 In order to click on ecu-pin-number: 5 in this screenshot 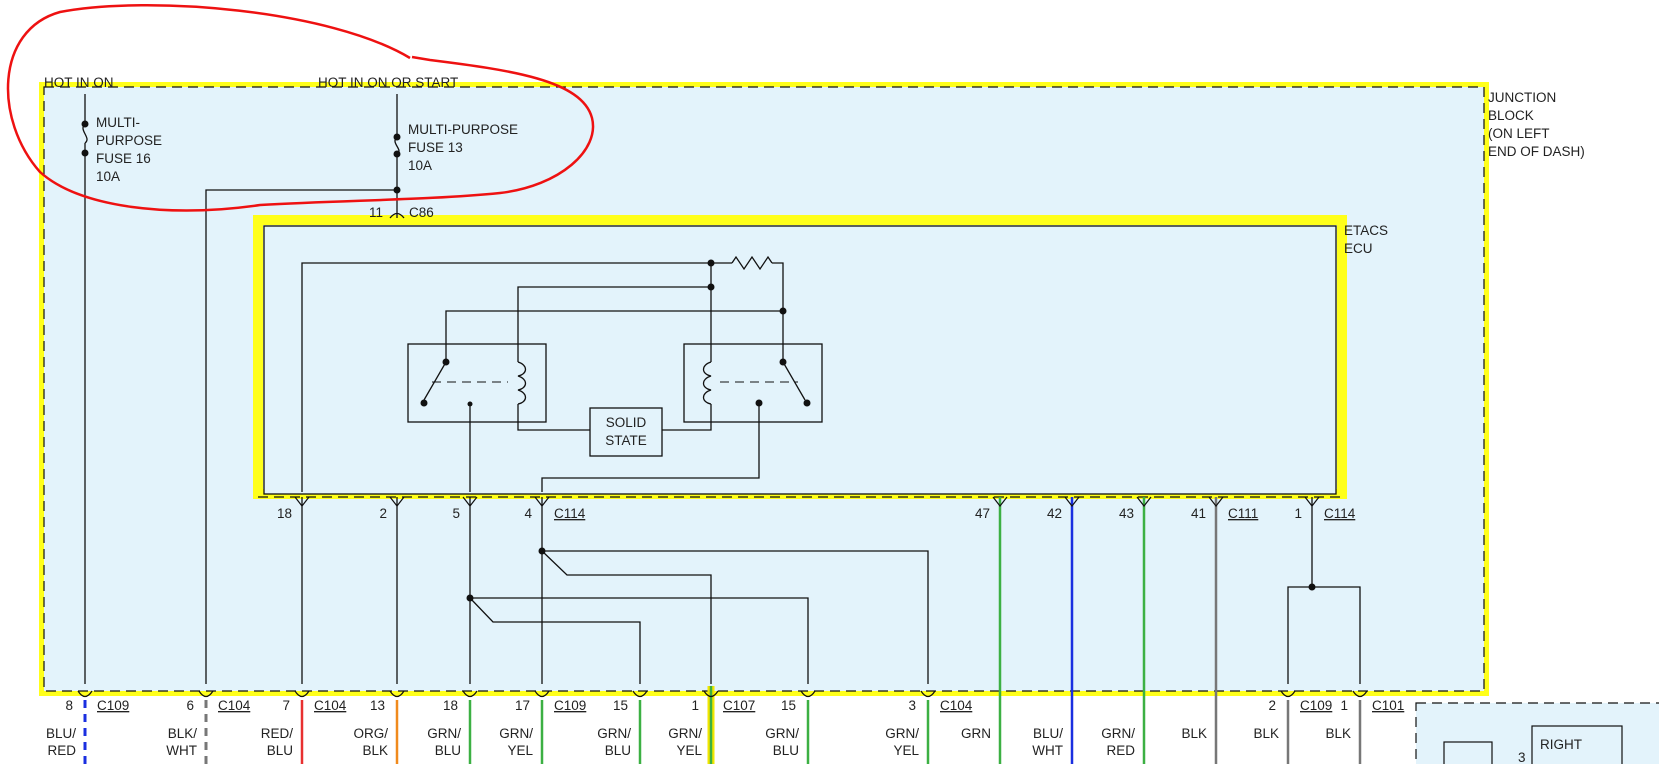, I will do `click(456, 513)`.